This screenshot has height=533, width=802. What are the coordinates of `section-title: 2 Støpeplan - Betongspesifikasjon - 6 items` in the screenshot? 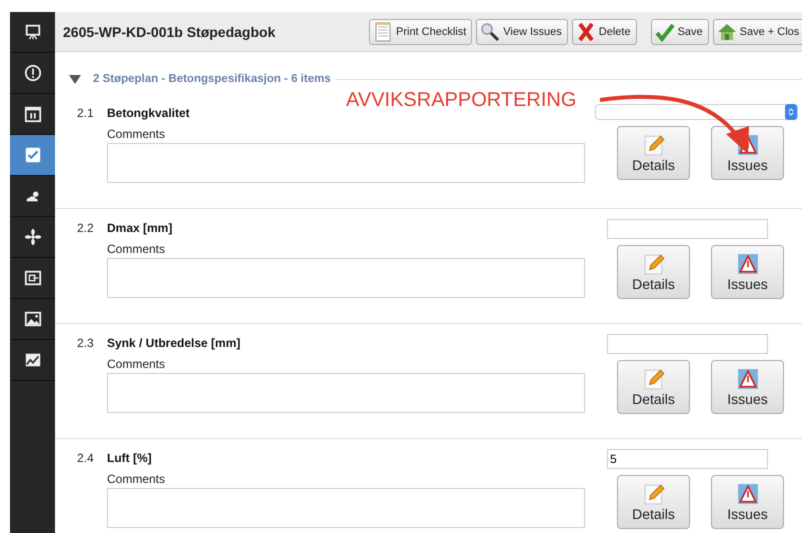 It's located at (212, 79).